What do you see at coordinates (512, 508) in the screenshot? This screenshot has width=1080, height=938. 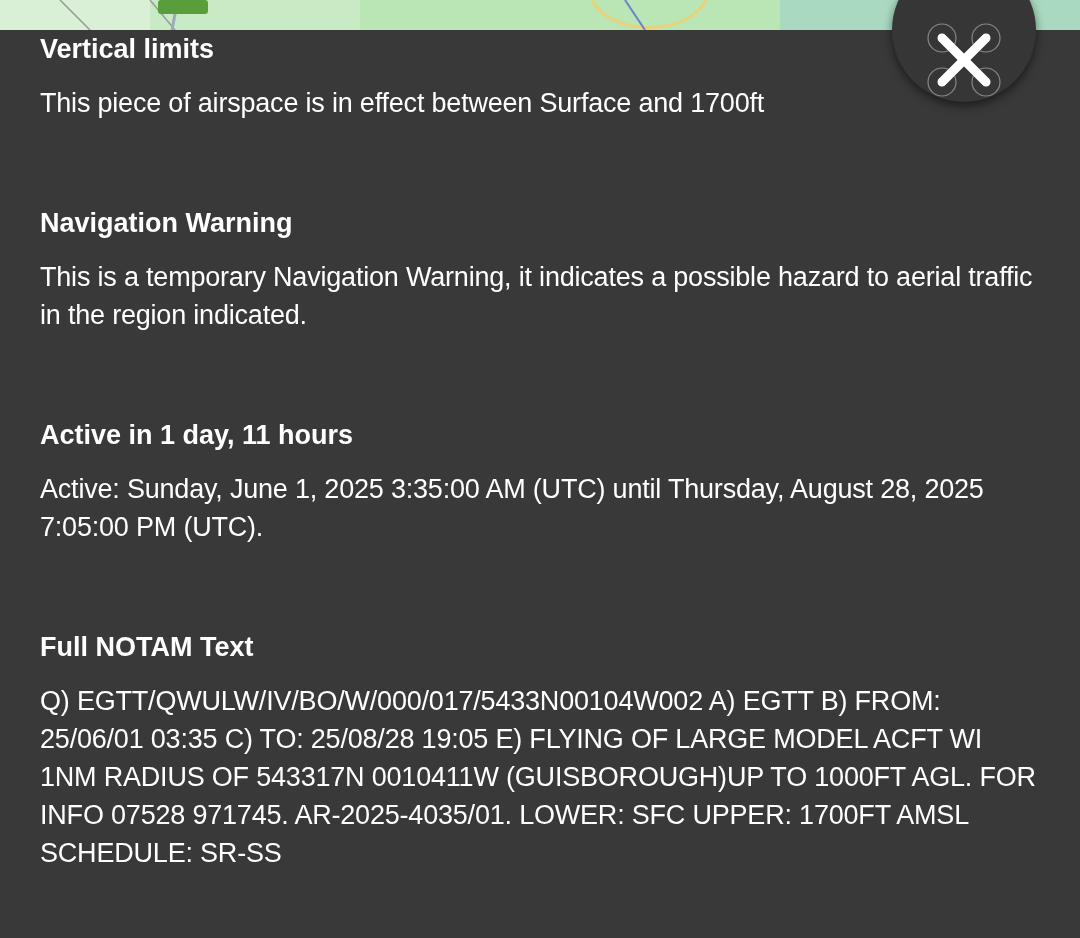 I see `section-text: Active: Sunday, June 1, 2025 3:35:00 AM (UTC) until Thursday, August 28, 2025 7:05:00 PM (UTC).` at bounding box center [512, 508].